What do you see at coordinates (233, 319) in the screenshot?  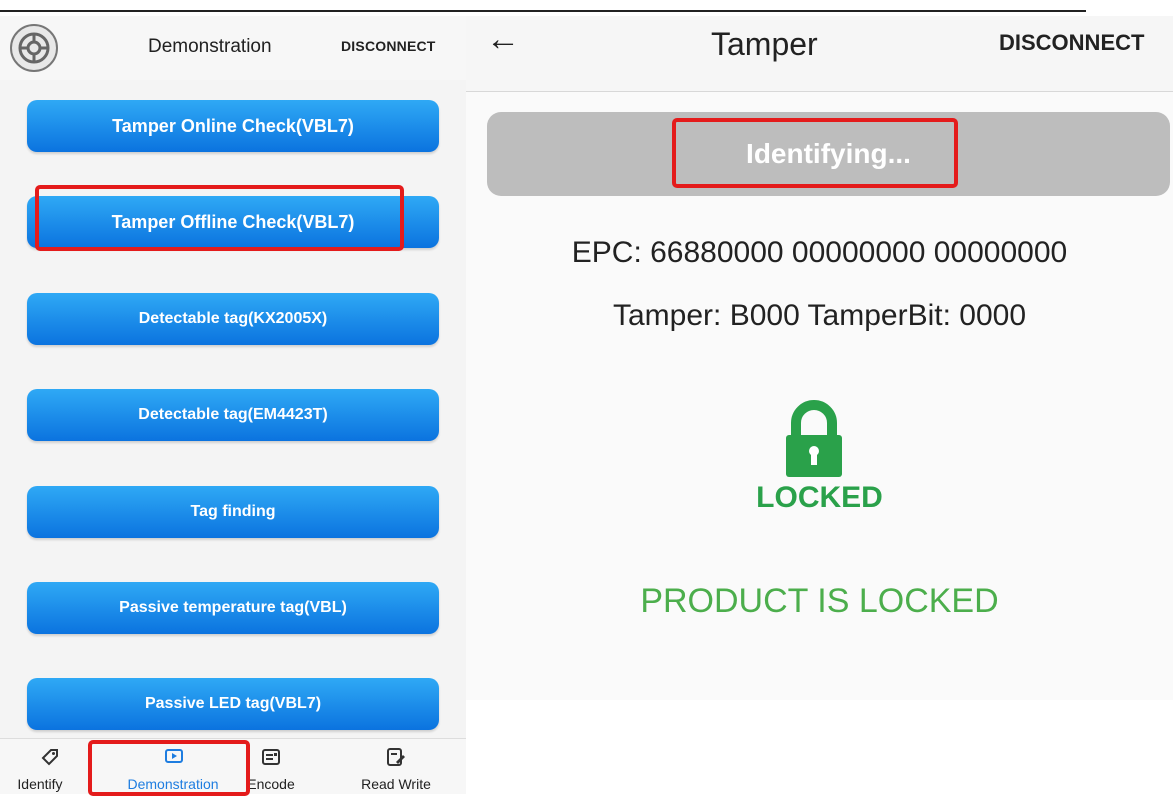 I see `detectable-tag-kx2005x-button: Detectable tag(KX2005X)` at bounding box center [233, 319].